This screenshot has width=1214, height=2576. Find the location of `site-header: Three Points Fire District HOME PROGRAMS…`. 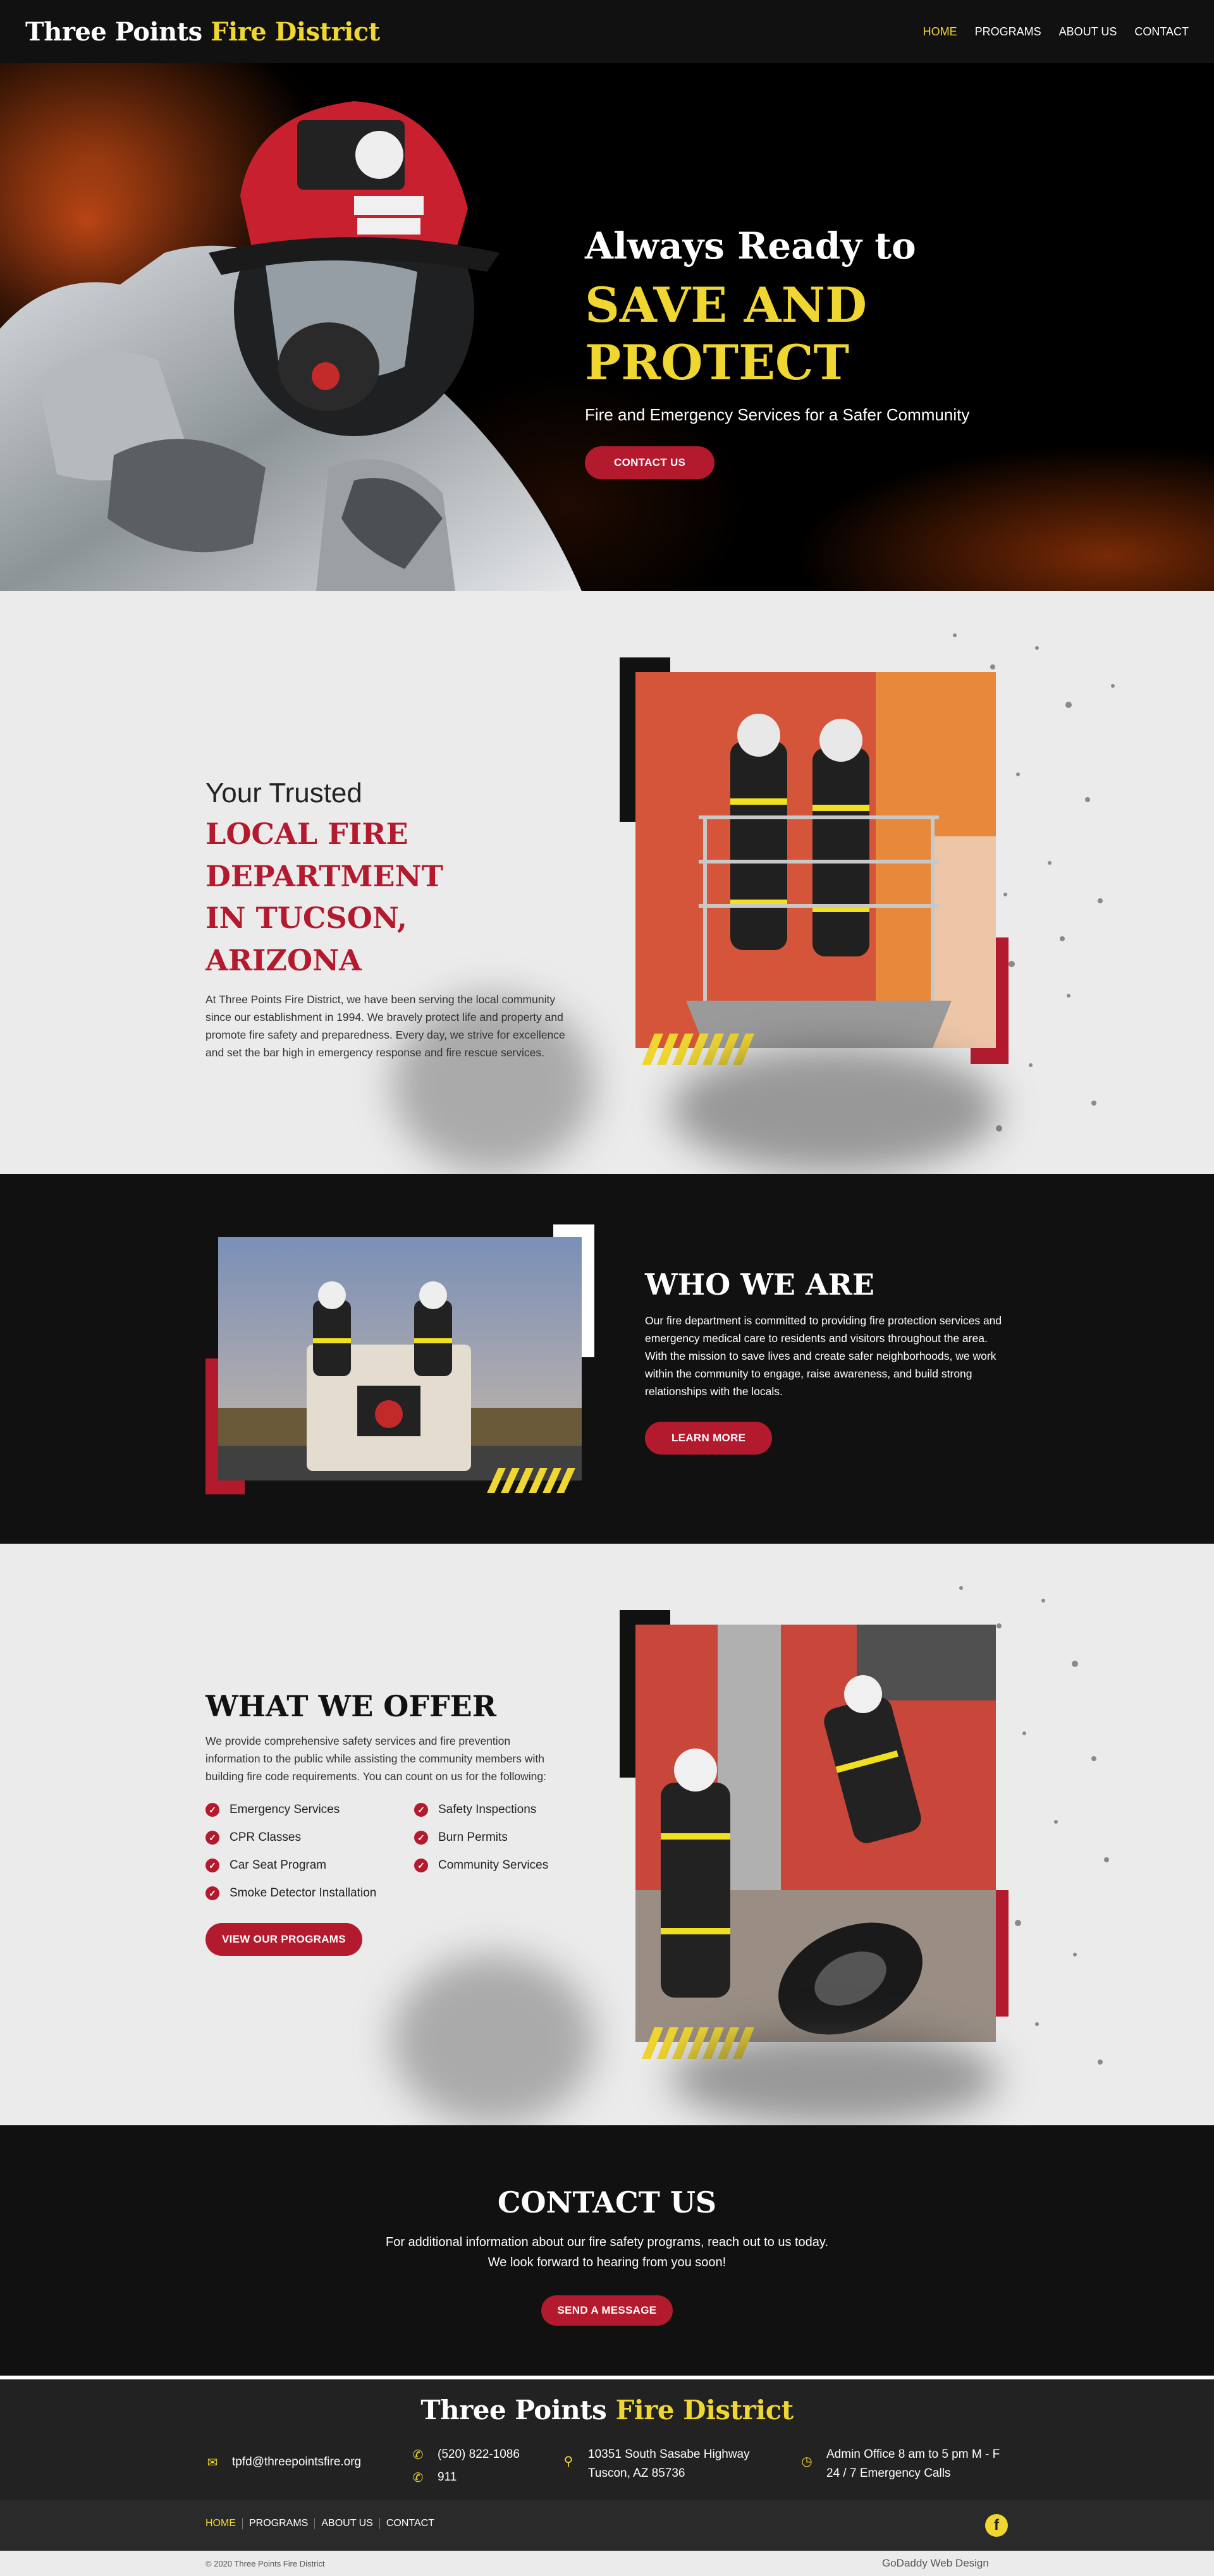

site-header: Three Points Fire District HOME PROGRAMS… is located at coordinates (607, 31).